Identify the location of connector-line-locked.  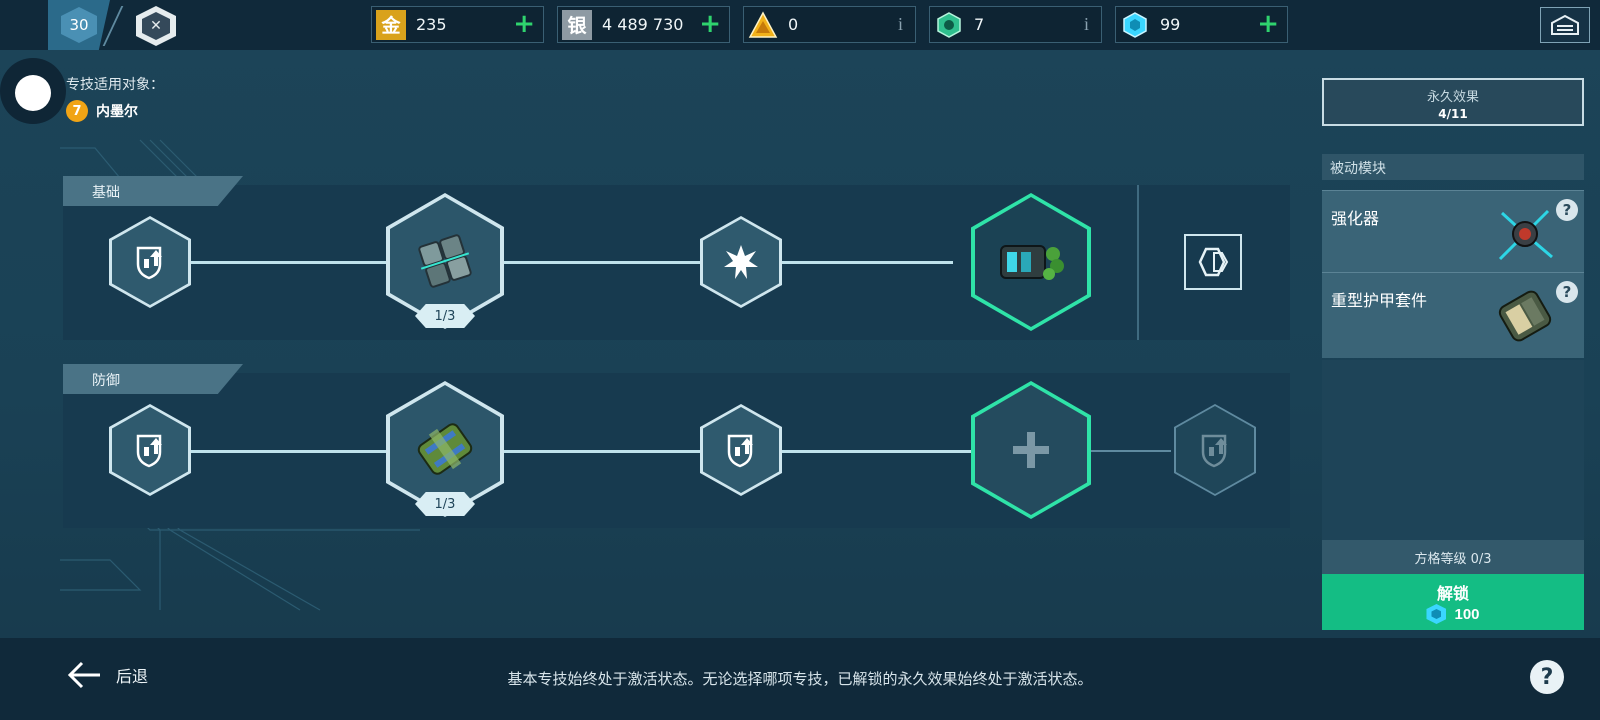
(1131, 451).